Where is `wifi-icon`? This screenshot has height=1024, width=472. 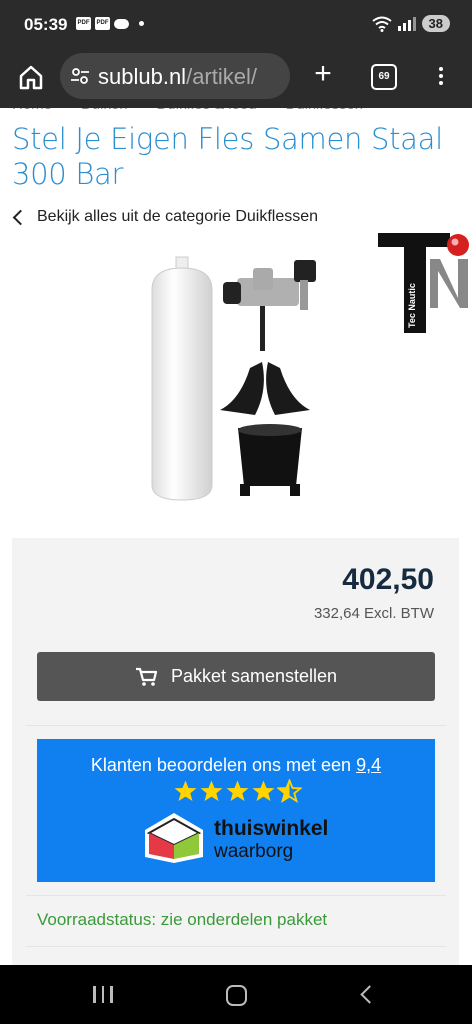
wifi-icon is located at coordinates (381, 24).